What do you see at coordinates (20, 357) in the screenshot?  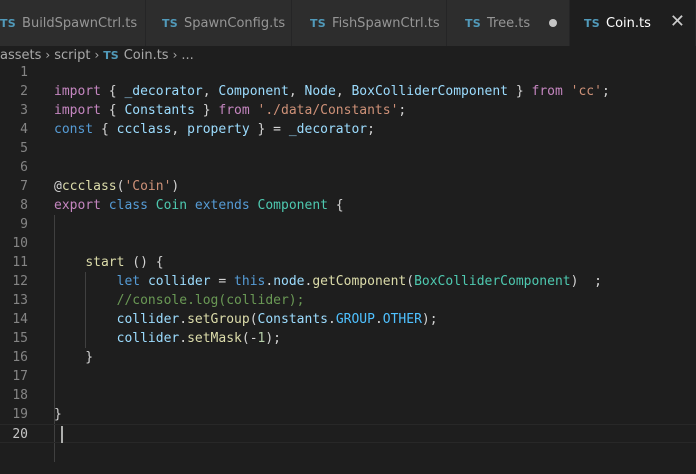 I see `line-number: 16` at bounding box center [20, 357].